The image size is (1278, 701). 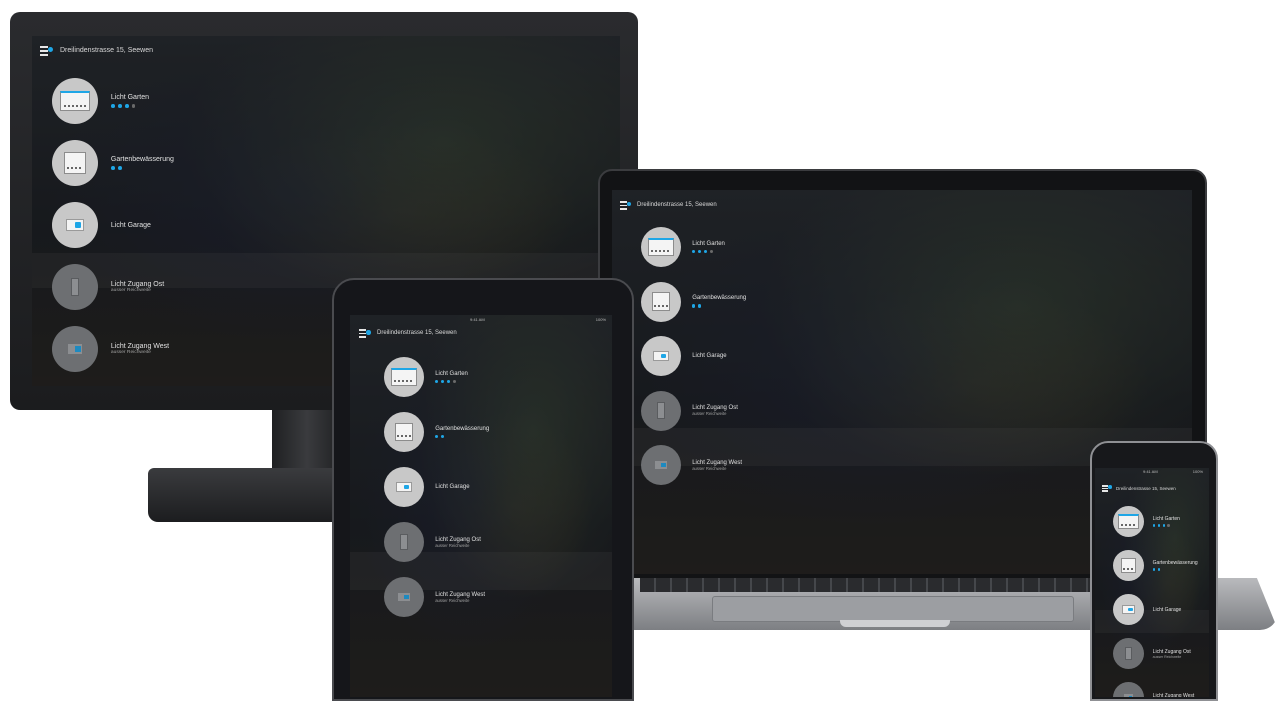 I want to click on irrigation-panel-icon, so click(x=404, y=432).